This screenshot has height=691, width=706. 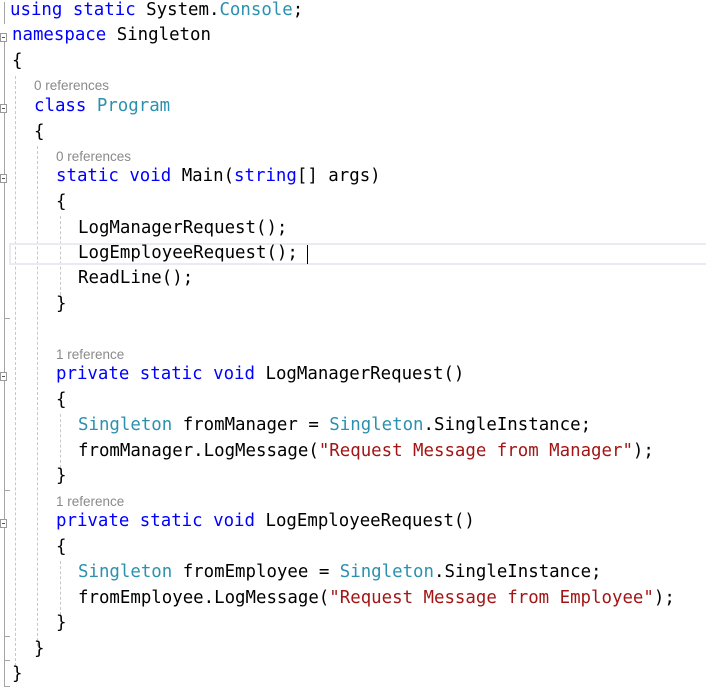 What do you see at coordinates (3, 108) in the screenshot?
I see `collapse-class-icon` at bounding box center [3, 108].